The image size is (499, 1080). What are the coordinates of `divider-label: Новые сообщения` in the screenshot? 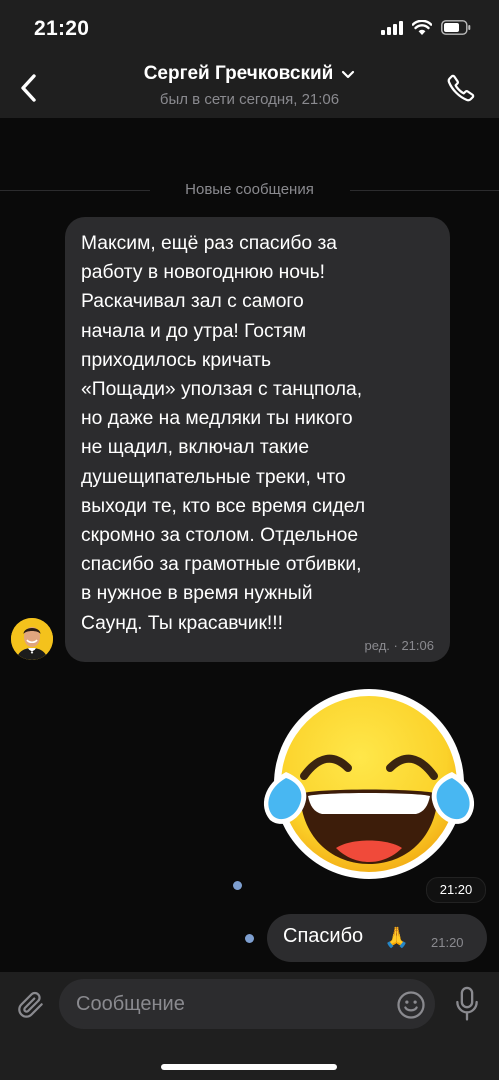 It's located at (249, 189).